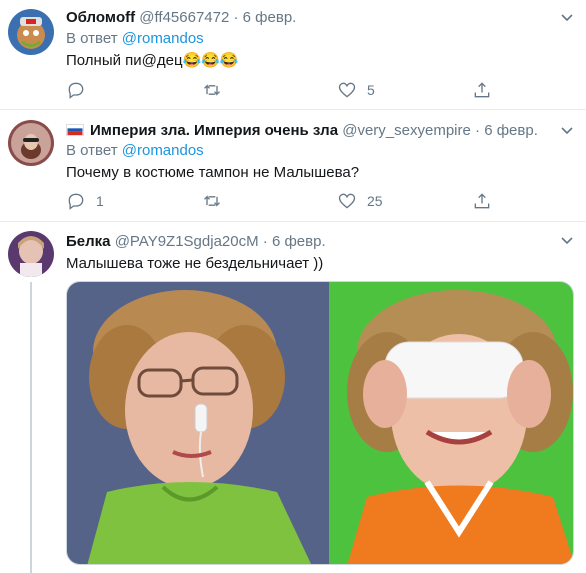 The width and height of the screenshot is (586, 573). What do you see at coordinates (85, 201) in the screenshot?
I see `reply-button: 1` at bounding box center [85, 201].